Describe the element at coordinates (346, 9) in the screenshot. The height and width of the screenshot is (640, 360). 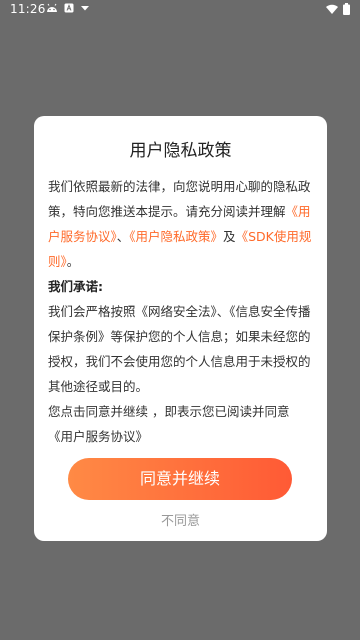
I see `battery-icon` at that location.